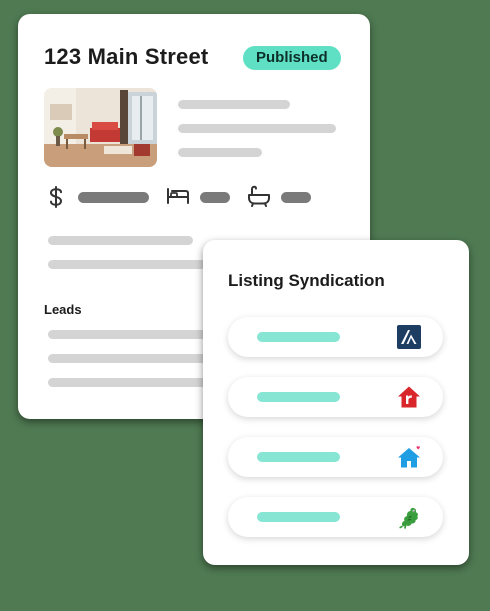 This screenshot has height=611, width=490. Describe the element at coordinates (63, 309) in the screenshot. I see `leads-heading: Leads` at that location.